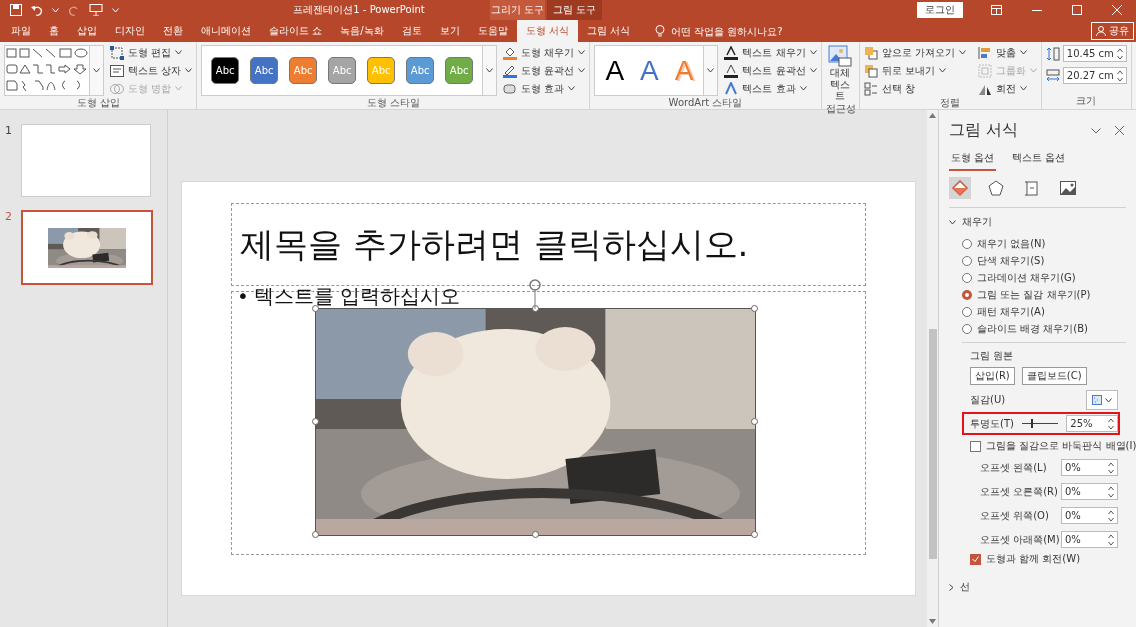 This screenshot has height=627, width=1136. I want to click on login-button: 로그인, so click(940, 10).